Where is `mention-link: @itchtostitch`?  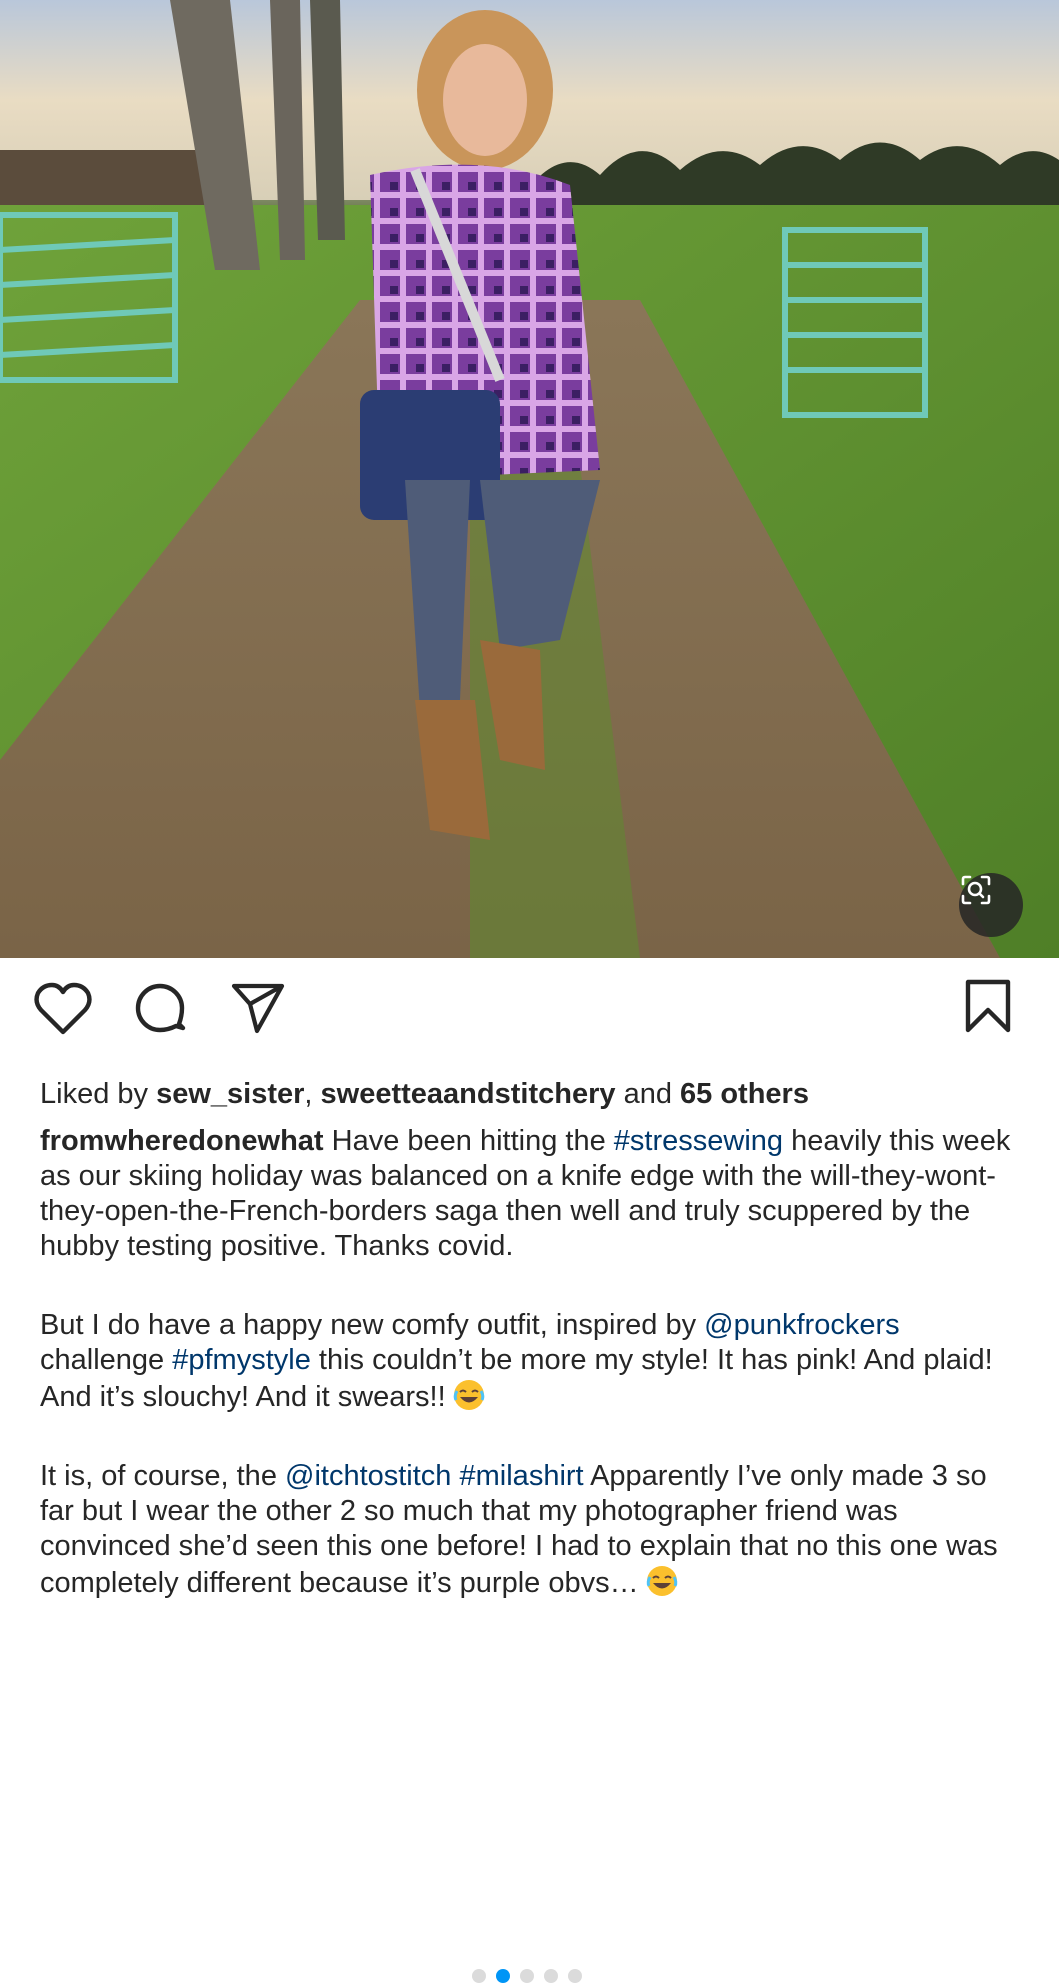
mention-link: @itchtostitch is located at coordinates (368, 1476).